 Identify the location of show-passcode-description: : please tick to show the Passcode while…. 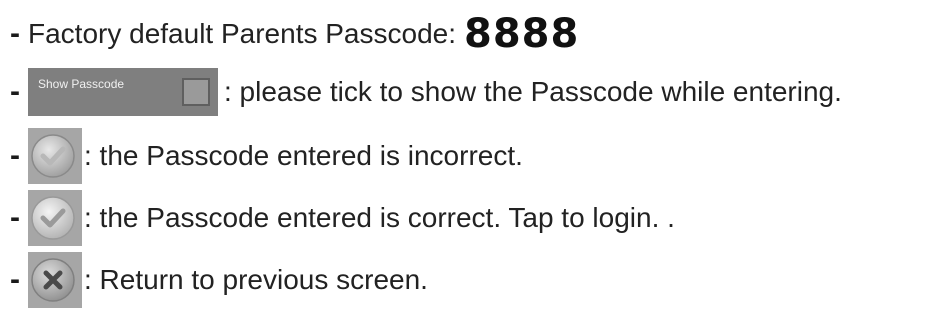
(533, 91).